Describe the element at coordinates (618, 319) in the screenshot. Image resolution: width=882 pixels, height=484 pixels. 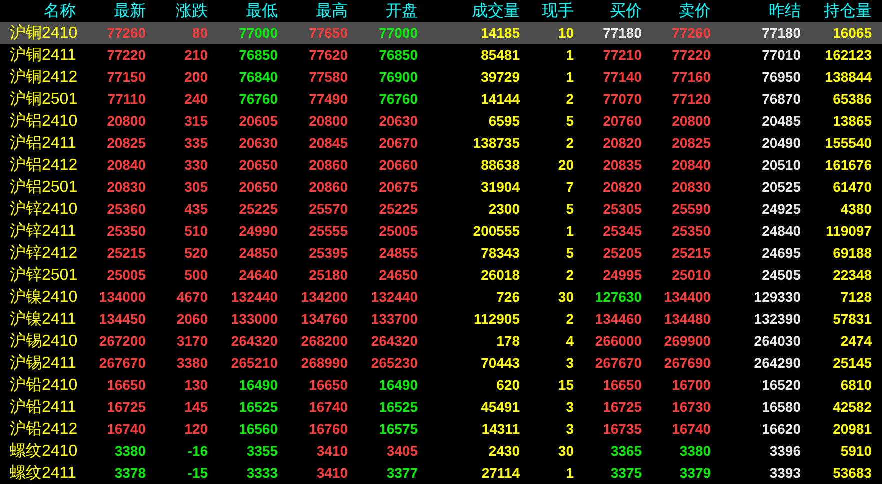
I see `table-cell-text: 134460` at that location.